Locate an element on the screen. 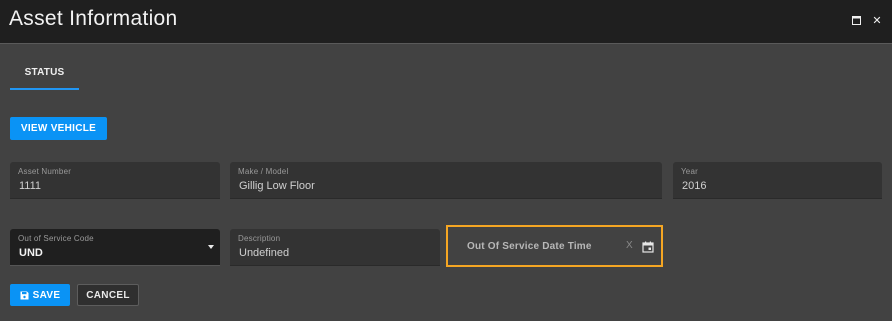 This screenshot has height=321, width=892. asset-number-value: 1111 is located at coordinates (30, 186).